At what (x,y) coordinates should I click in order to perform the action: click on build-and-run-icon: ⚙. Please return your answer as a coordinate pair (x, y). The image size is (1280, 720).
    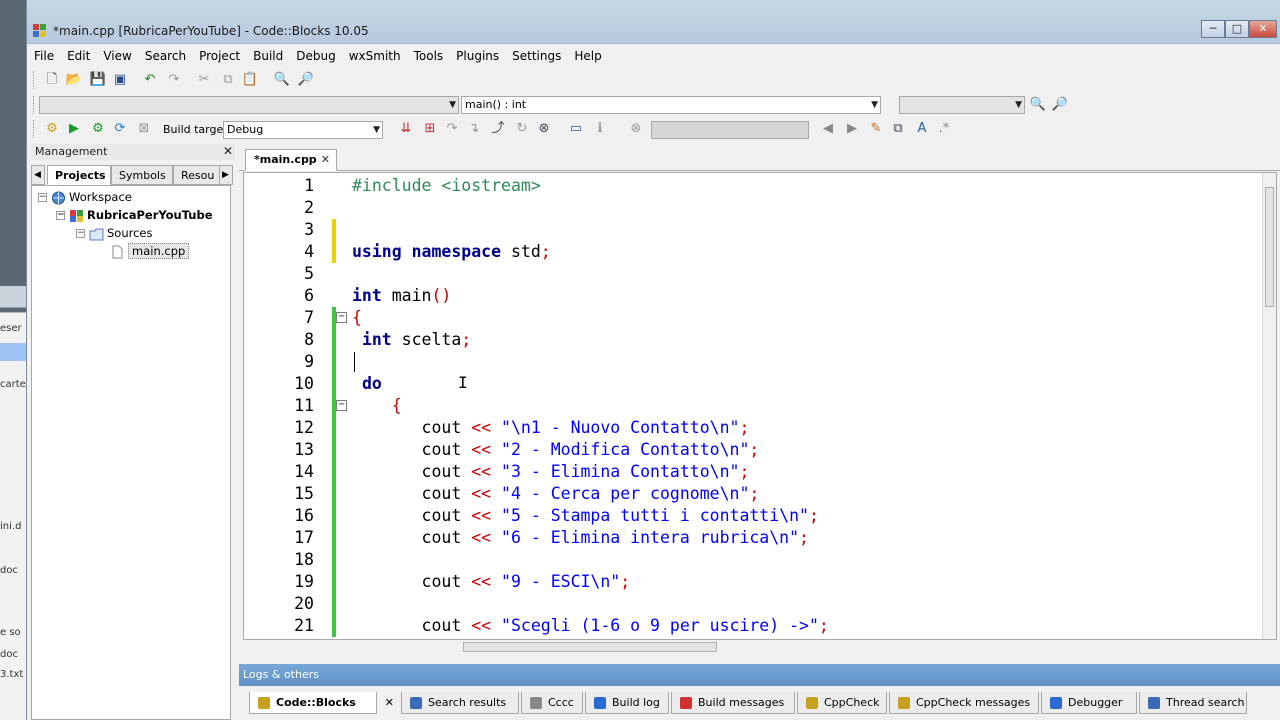
    Looking at the image, I should click on (98, 129).